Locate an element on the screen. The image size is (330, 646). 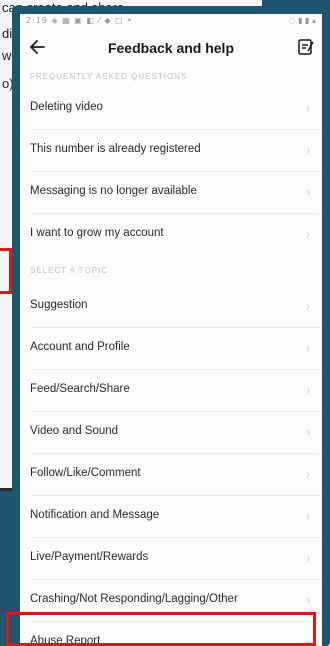
topic-item-suggestion: Suggestion › is located at coordinates (171, 307).